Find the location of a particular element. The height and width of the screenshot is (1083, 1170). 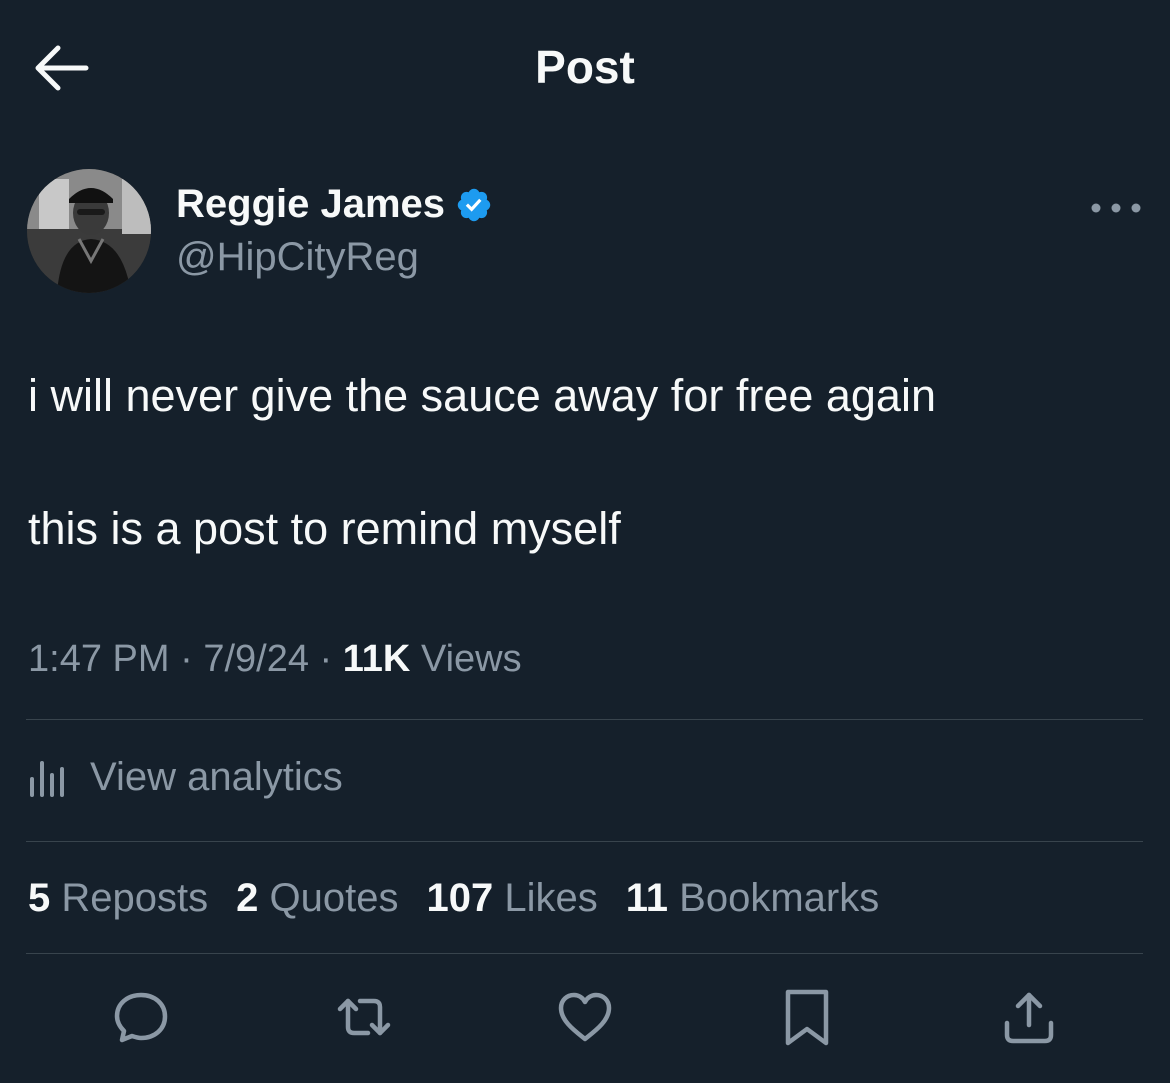

stat-reposts: 5 Reposts is located at coordinates (118, 898).